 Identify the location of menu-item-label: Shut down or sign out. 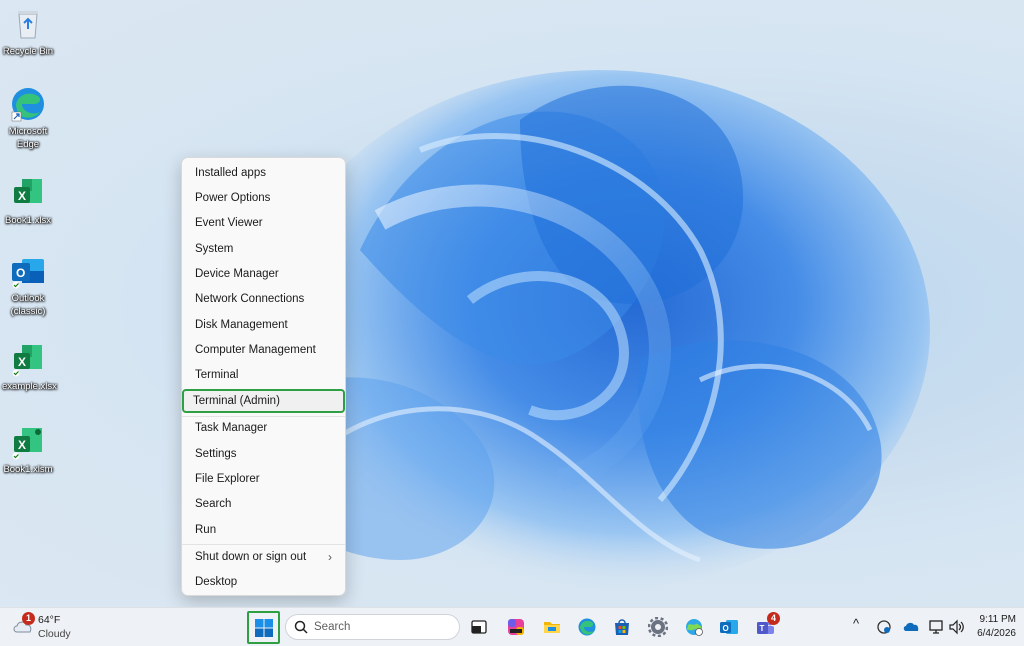
(251, 557).